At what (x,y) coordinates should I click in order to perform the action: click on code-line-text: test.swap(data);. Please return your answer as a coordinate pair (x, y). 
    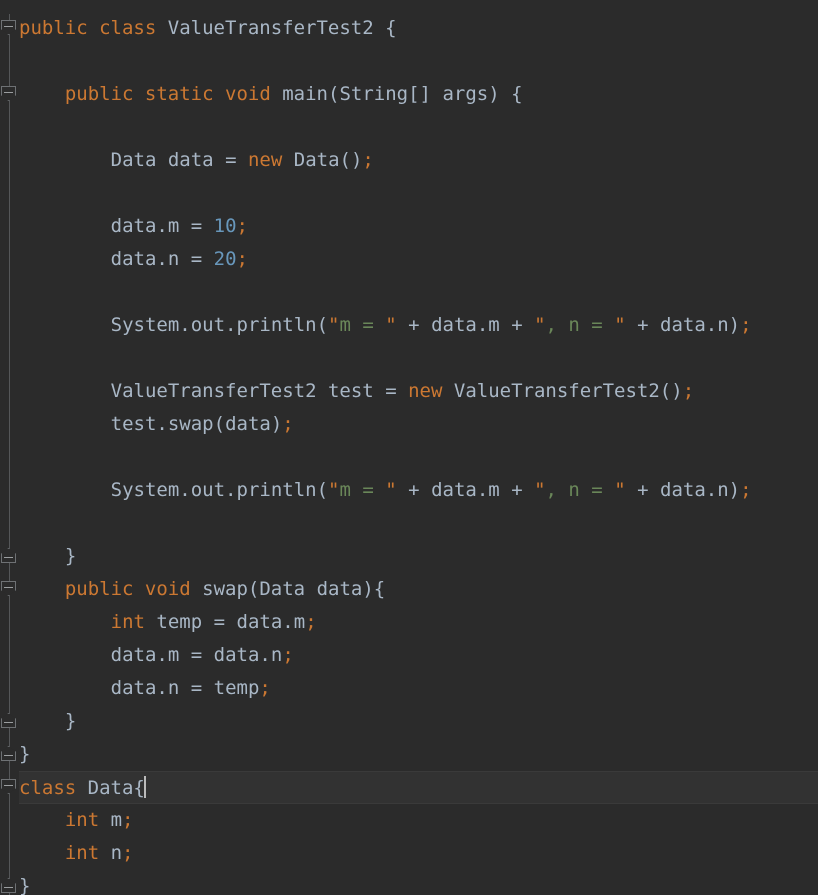
    Looking at the image, I should click on (147, 424).